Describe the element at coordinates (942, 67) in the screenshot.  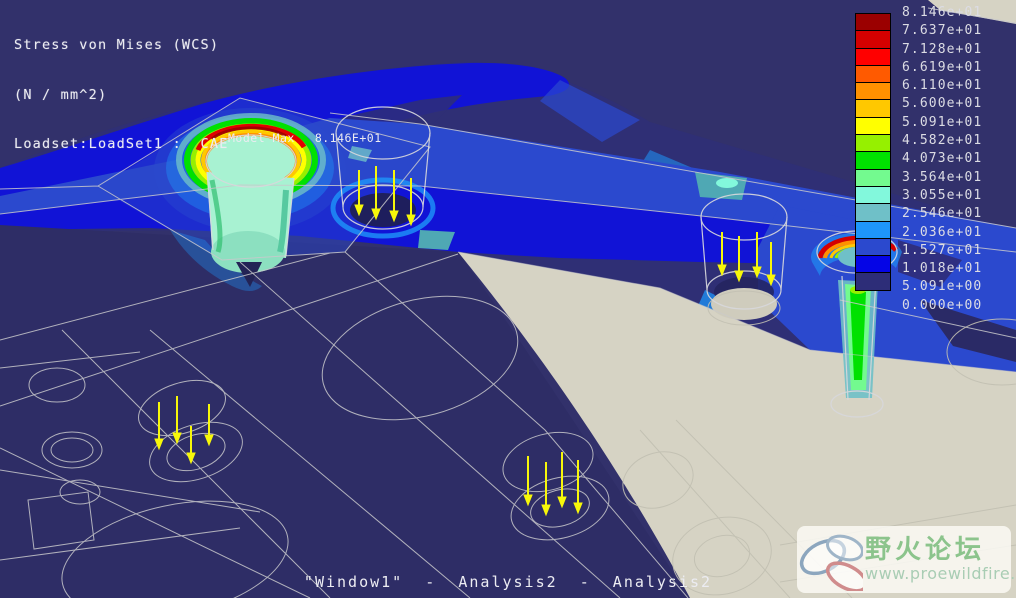
I see `legend-value-label: 6.619e+01` at that location.